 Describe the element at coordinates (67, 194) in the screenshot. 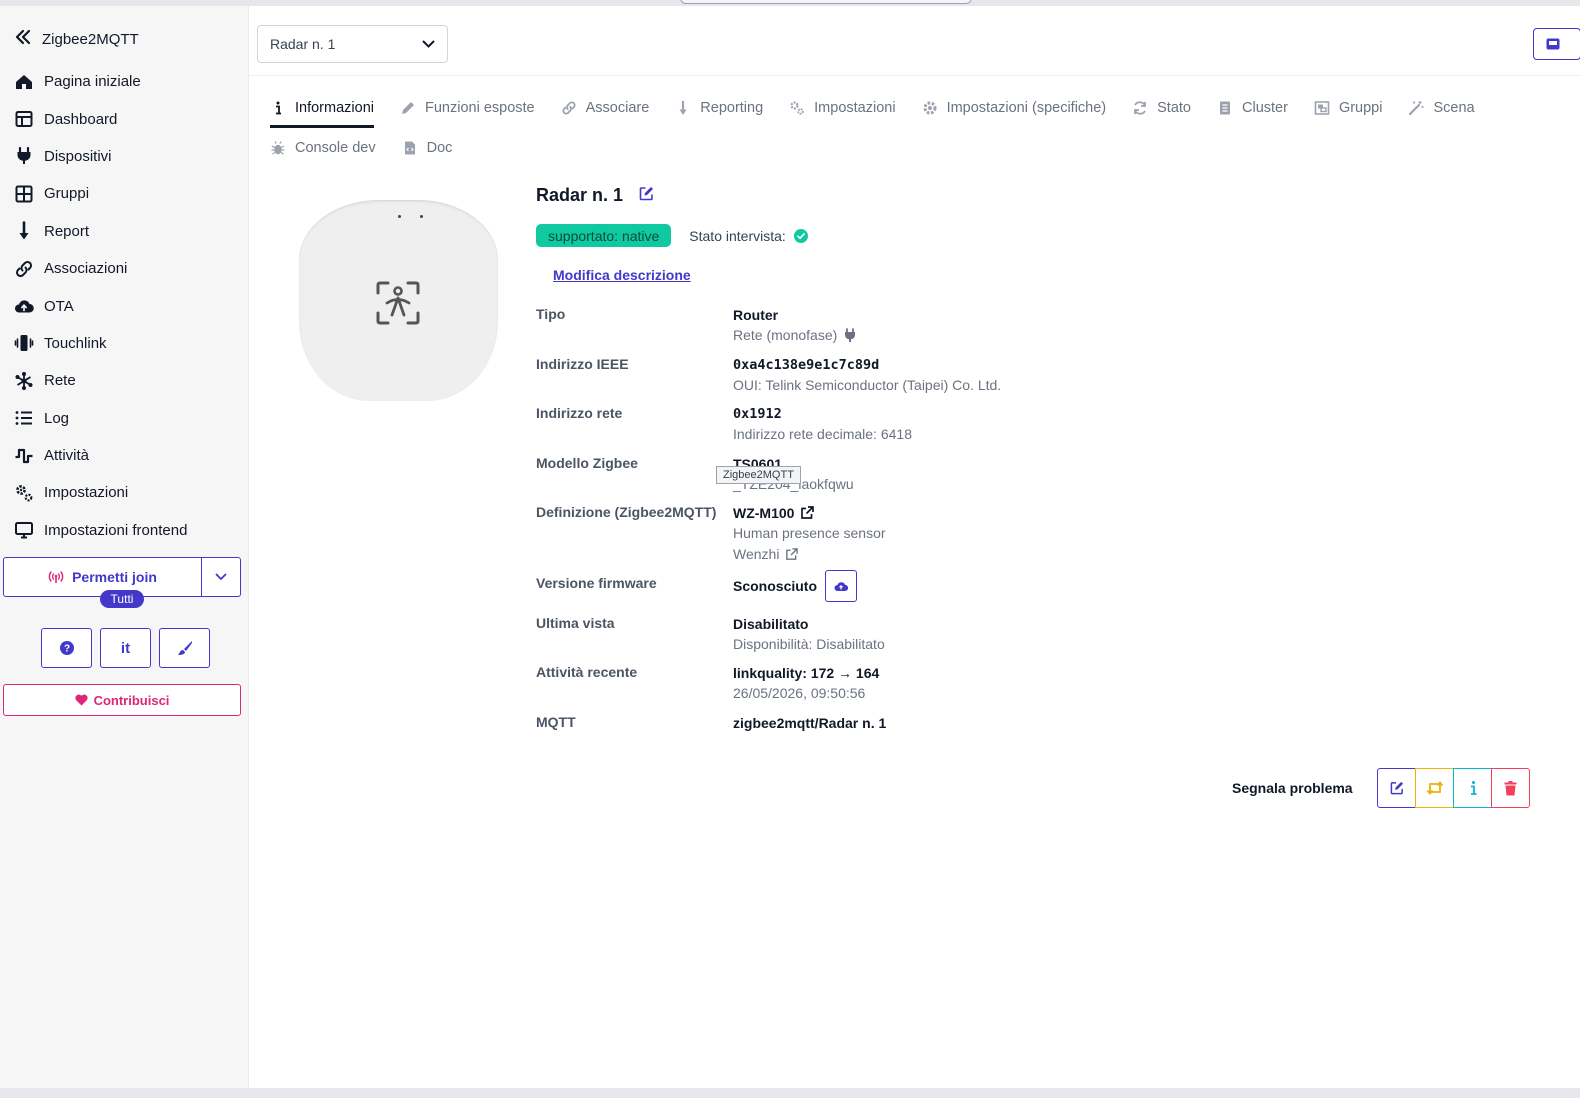

I see `sidebar-item-label: Gruppi` at that location.